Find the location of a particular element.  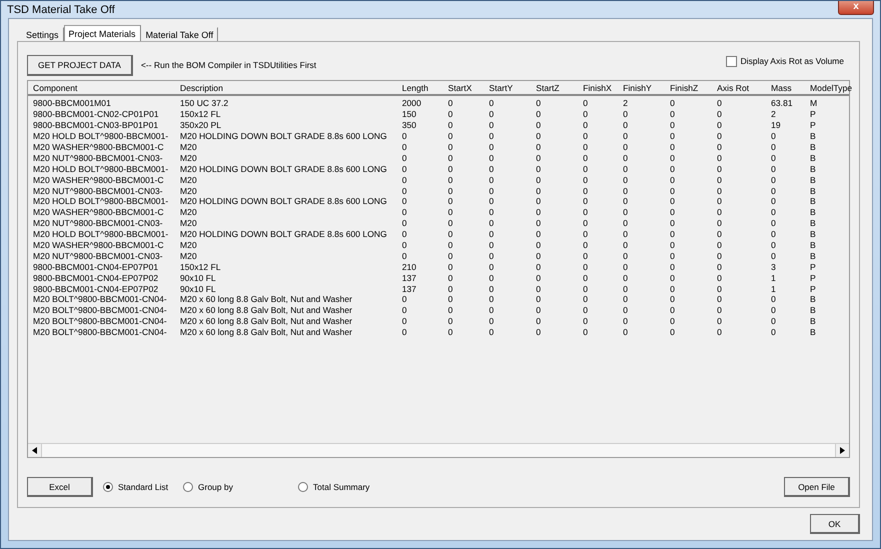

column-header: StartX is located at coordinates (468, 87).